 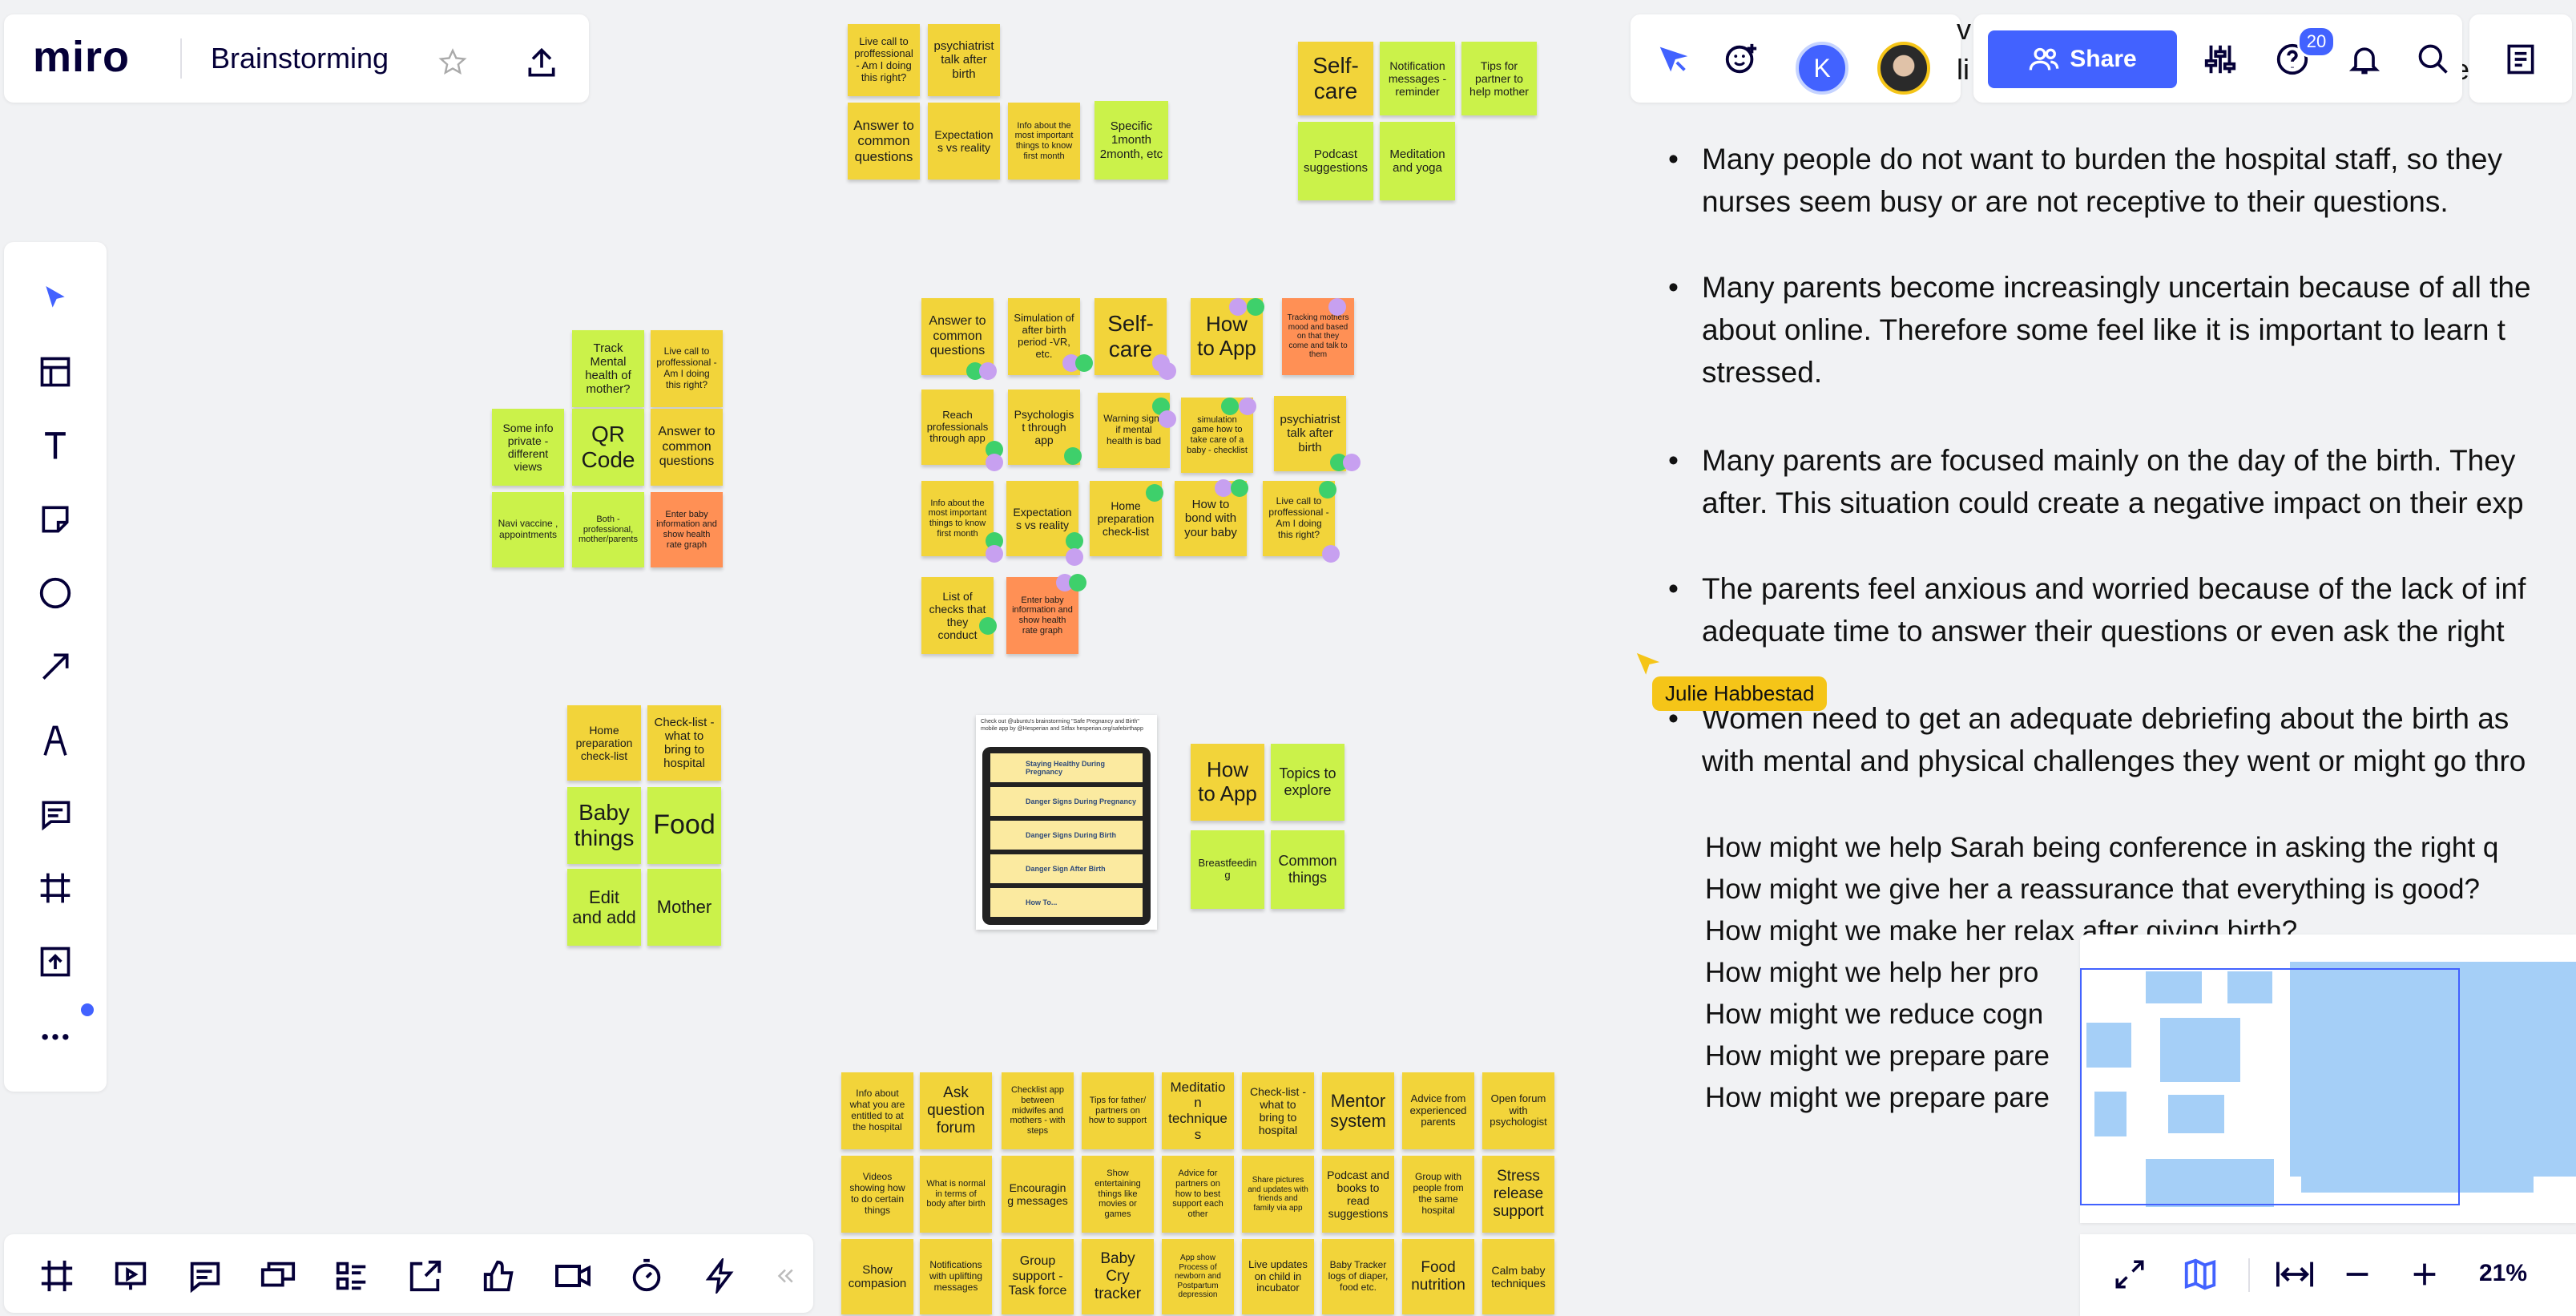 I want to click on select-cursor-icon, so click(x=55, y=298).